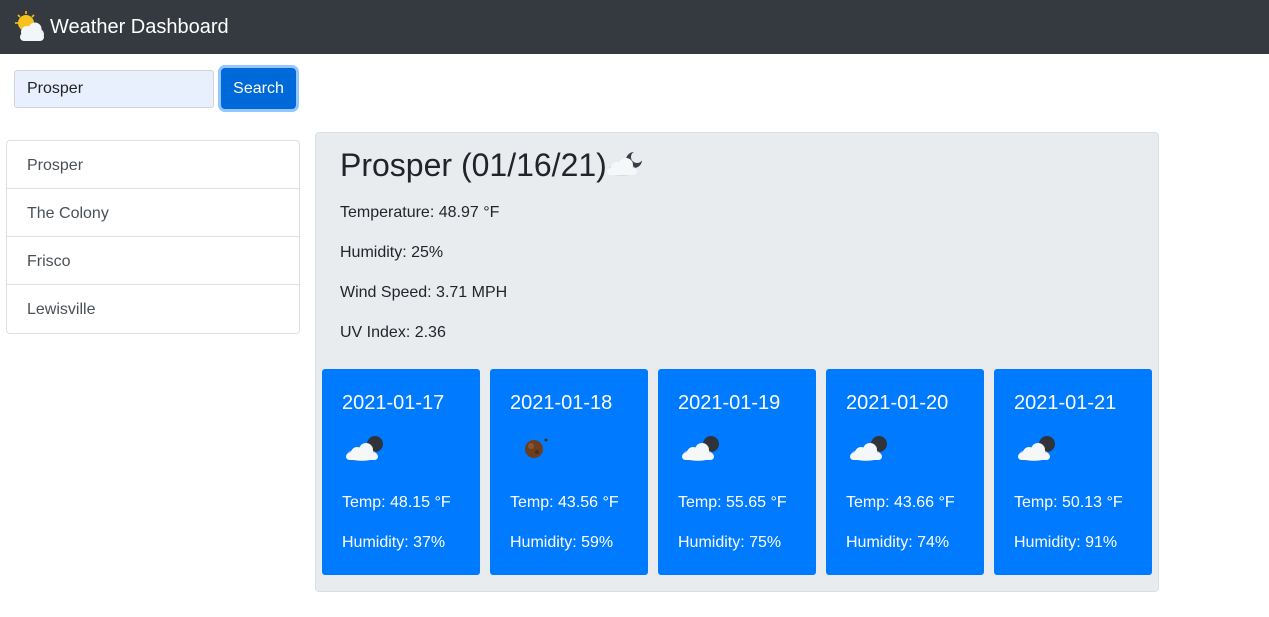 The height and width of the screenshot is (617, 1269). What do you see at coordinates (536, 448) in the screenshot?
I see `clear-night-icon` at bounding box center [536, 448].